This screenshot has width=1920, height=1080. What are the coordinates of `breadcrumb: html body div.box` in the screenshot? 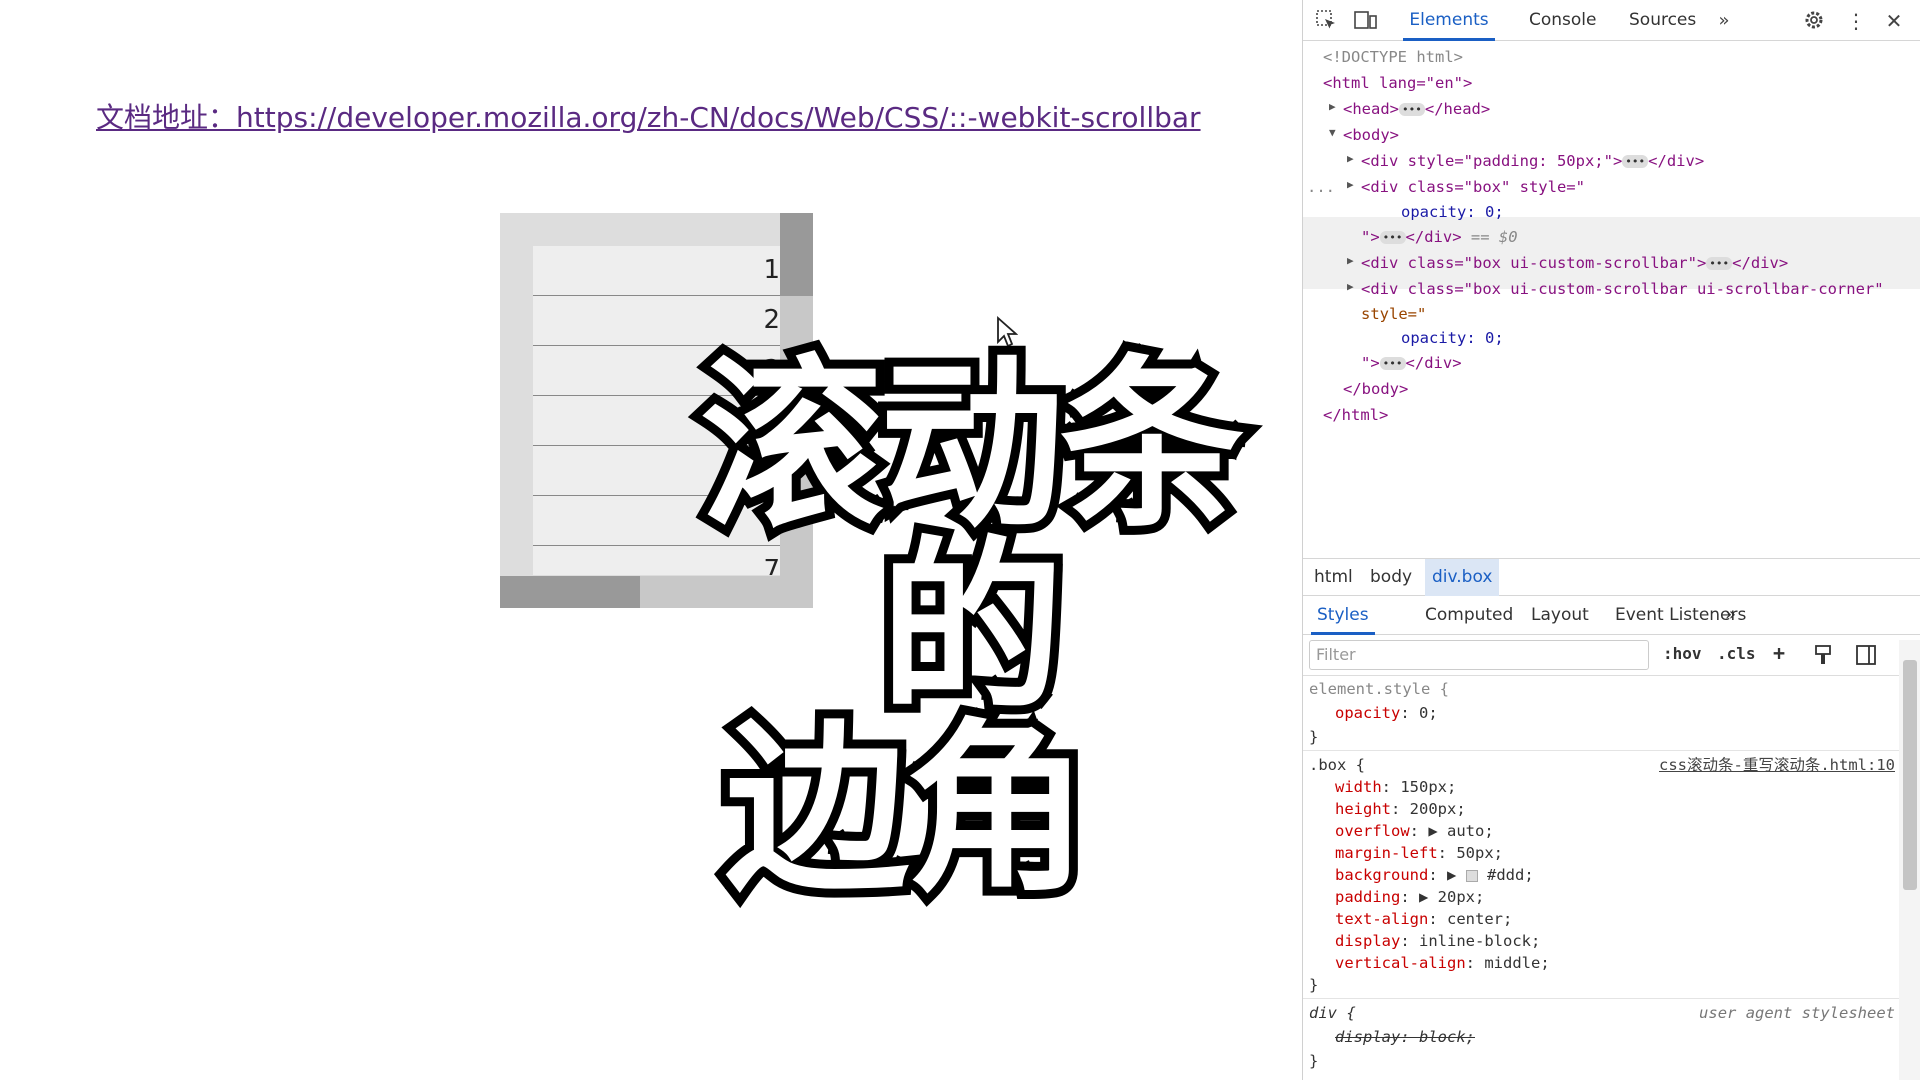 It's located at (1611, 577).